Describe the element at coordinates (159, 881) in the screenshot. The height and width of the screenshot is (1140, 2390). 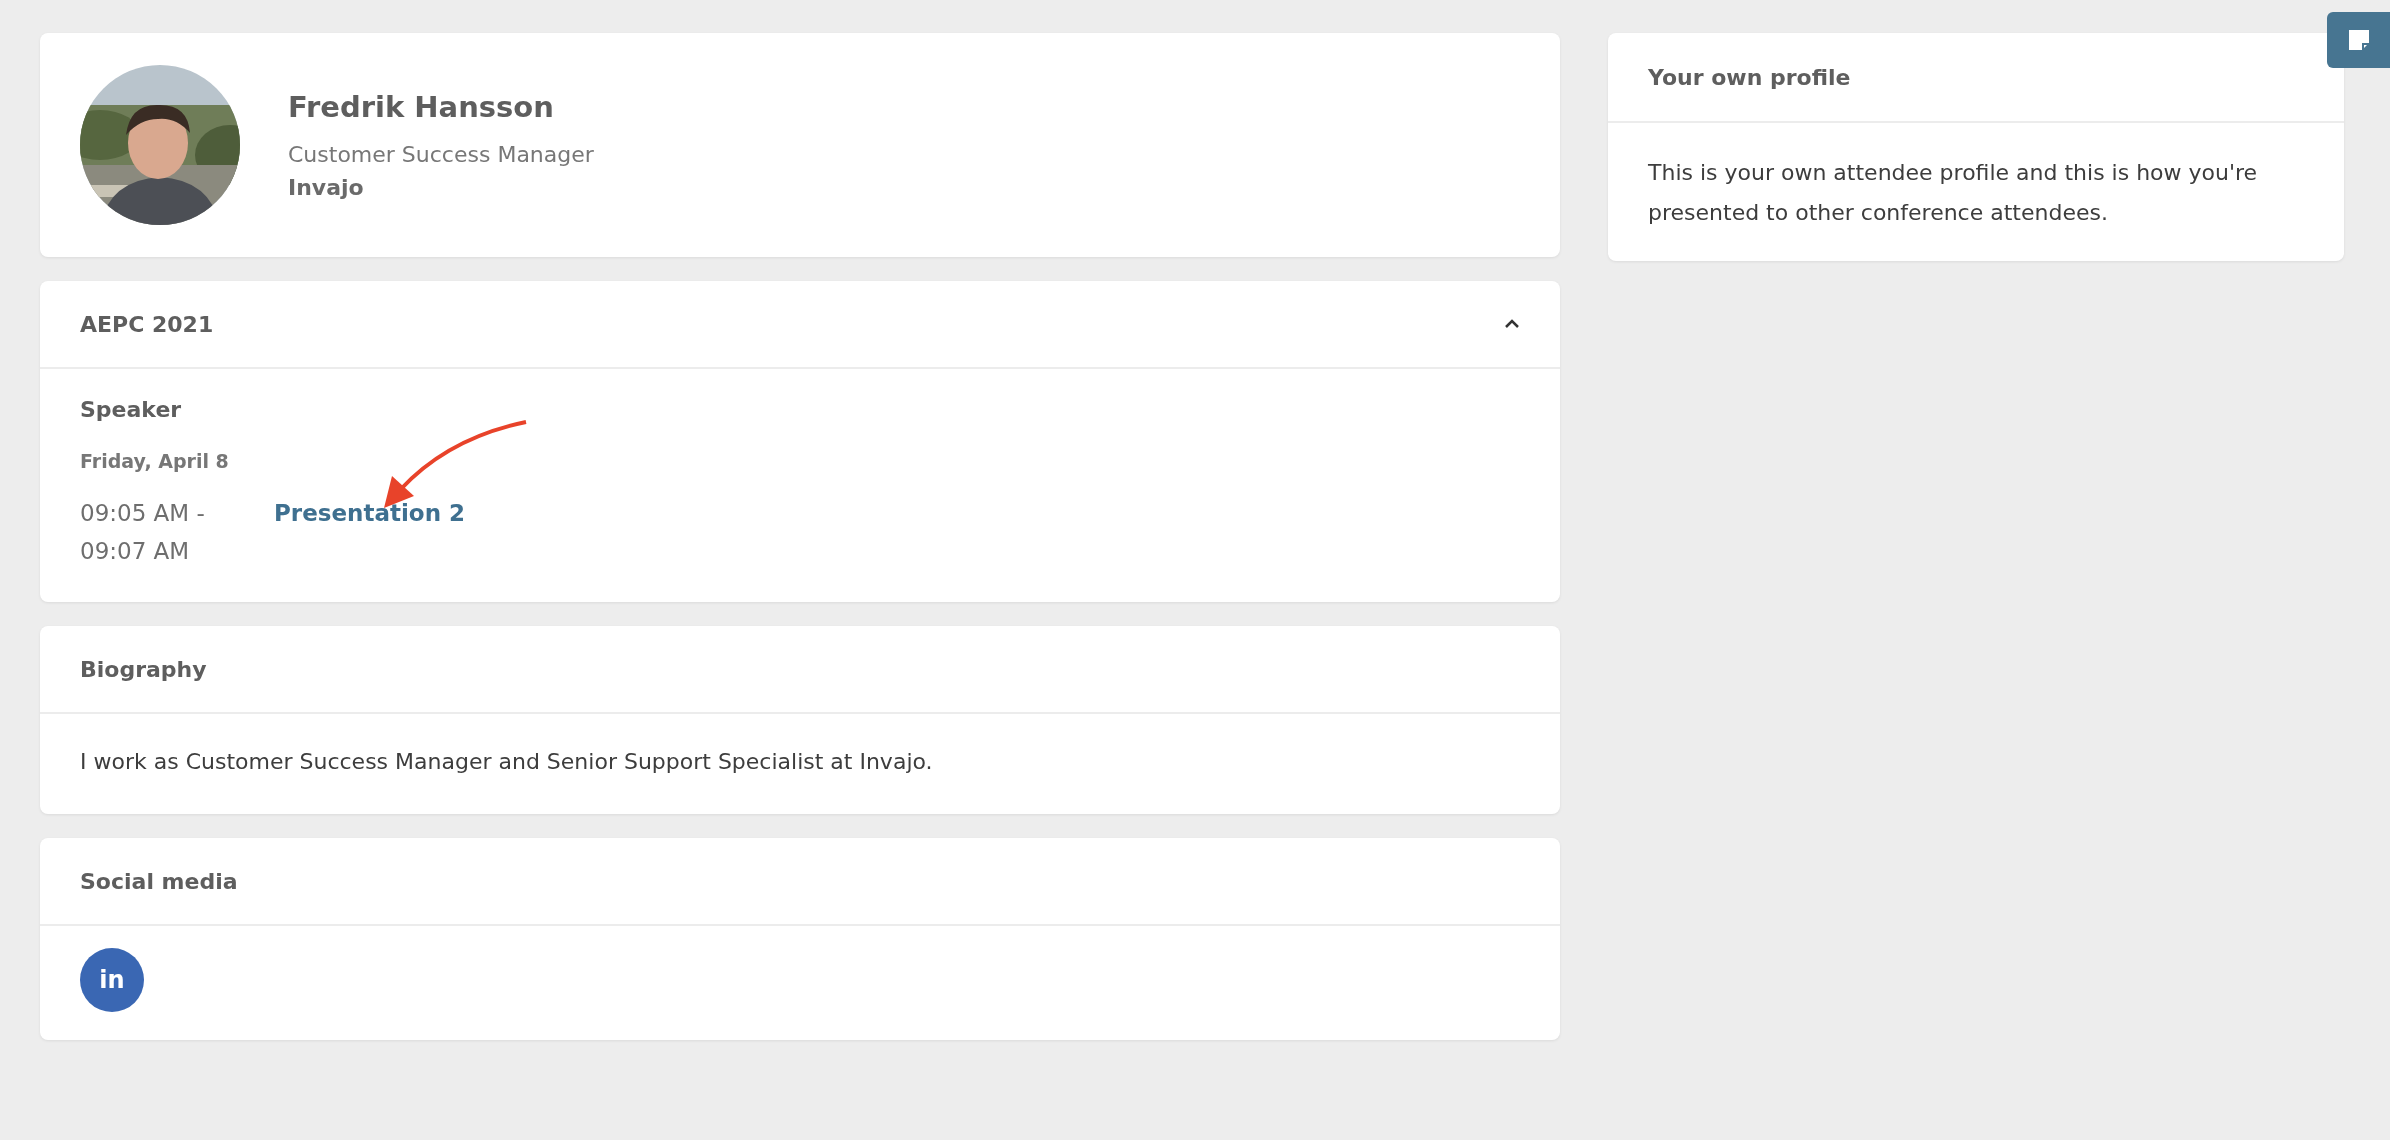
I see `section-title: Social media` at that location.